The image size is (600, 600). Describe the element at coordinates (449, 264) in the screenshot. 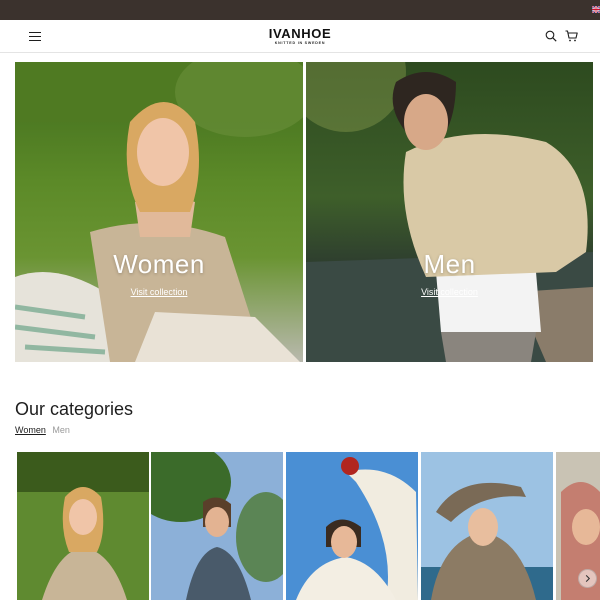

I see `hero-men-title: Men` at that location.